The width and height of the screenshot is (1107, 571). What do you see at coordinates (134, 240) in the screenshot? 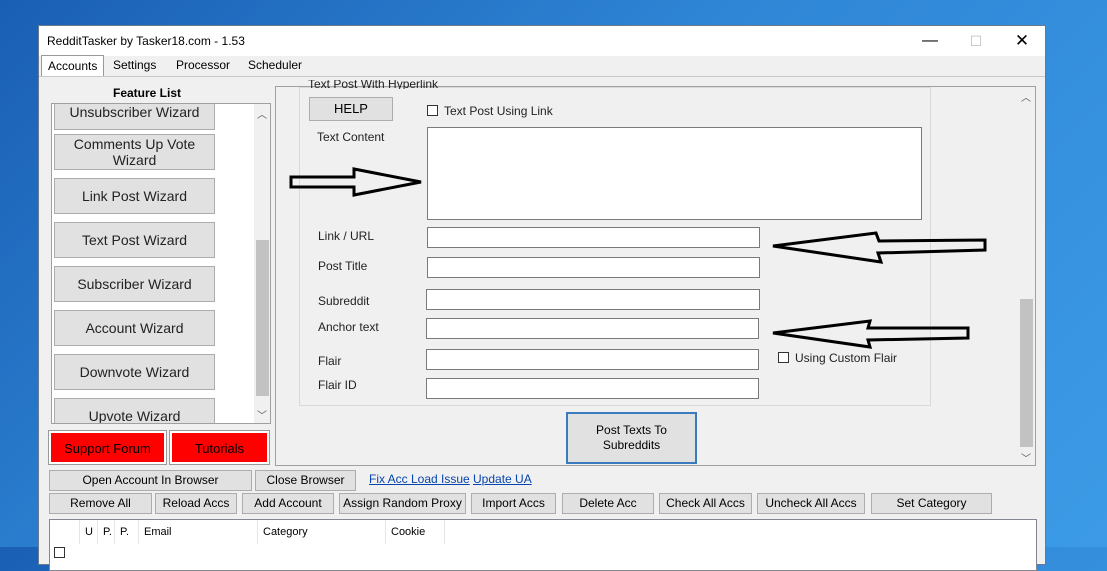
I see `feature-text-post-wizard: Text Post Wizard` at bounding box center [134, 240].